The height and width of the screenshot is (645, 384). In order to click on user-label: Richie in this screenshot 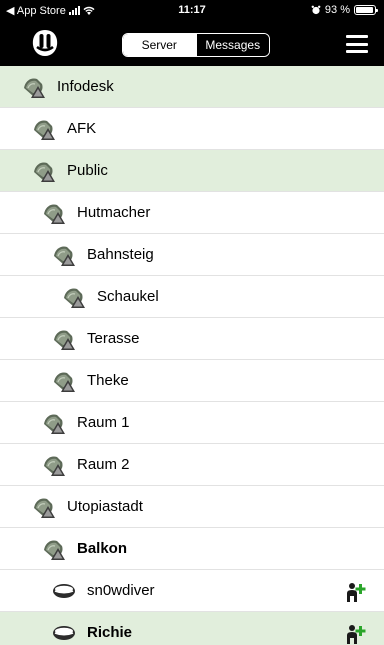, I will do `click(110, 632)`.